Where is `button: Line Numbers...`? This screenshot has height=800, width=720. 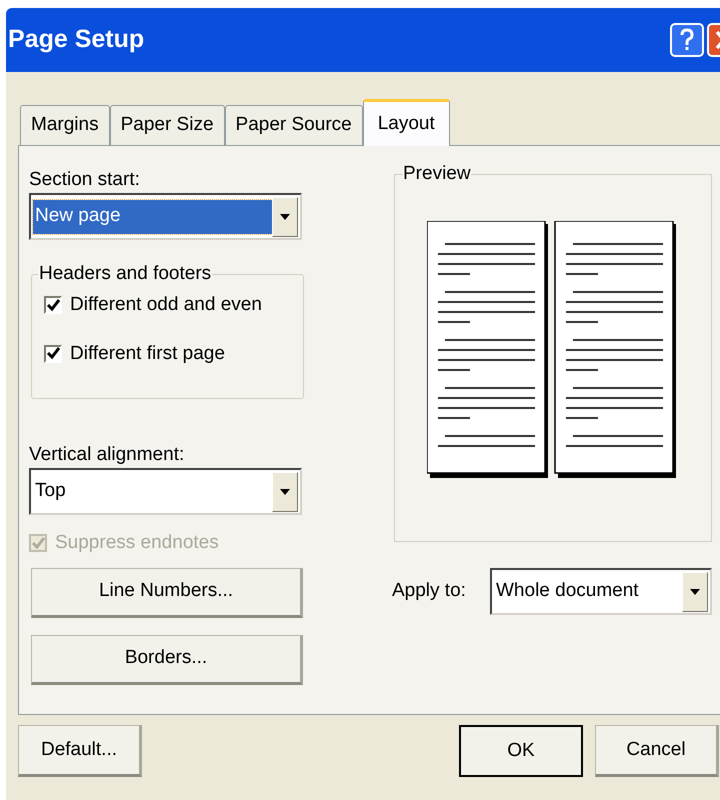
button: Line Numbers... is located at coordinates (167, 593).